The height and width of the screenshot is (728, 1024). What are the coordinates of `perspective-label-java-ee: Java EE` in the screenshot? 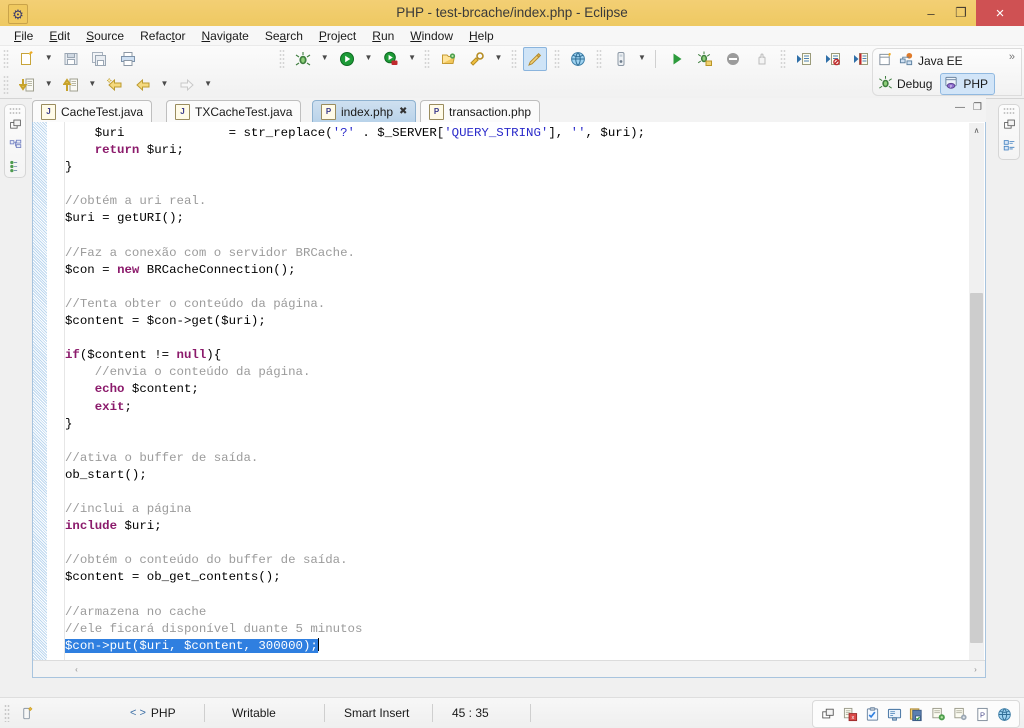 It's located at (940, 61).